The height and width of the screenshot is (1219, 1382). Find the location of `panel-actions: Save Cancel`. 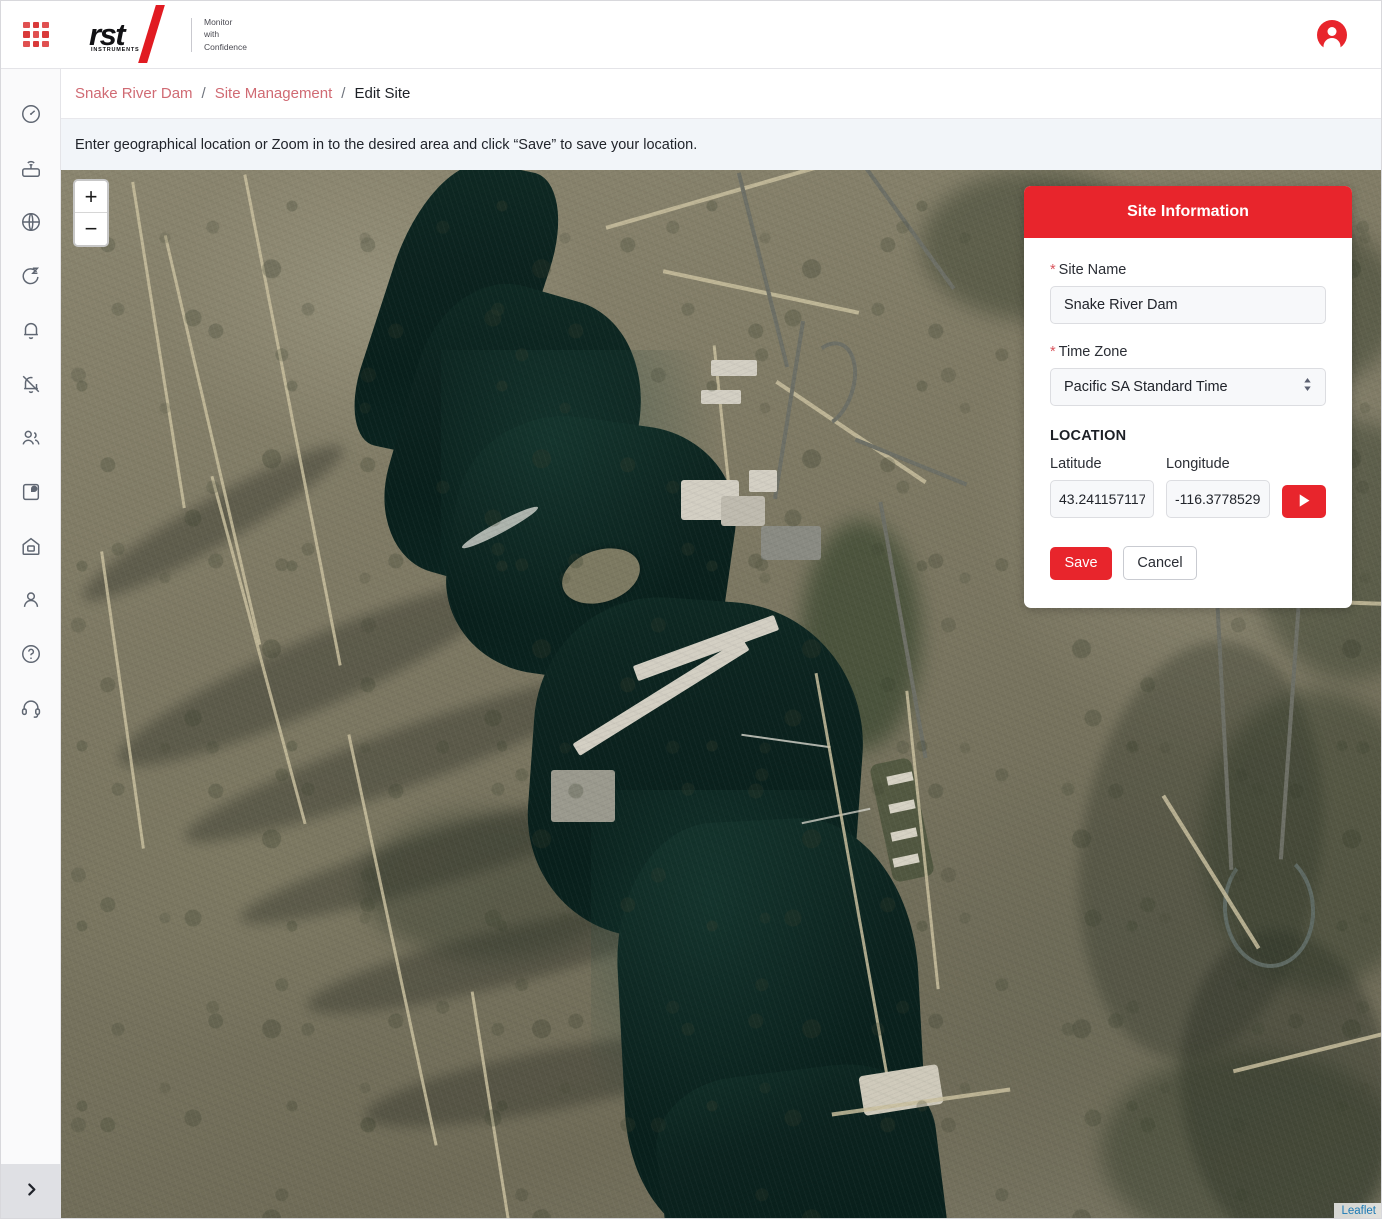

panel-actions: Save Cancel is located at coordinates (1188, 563).